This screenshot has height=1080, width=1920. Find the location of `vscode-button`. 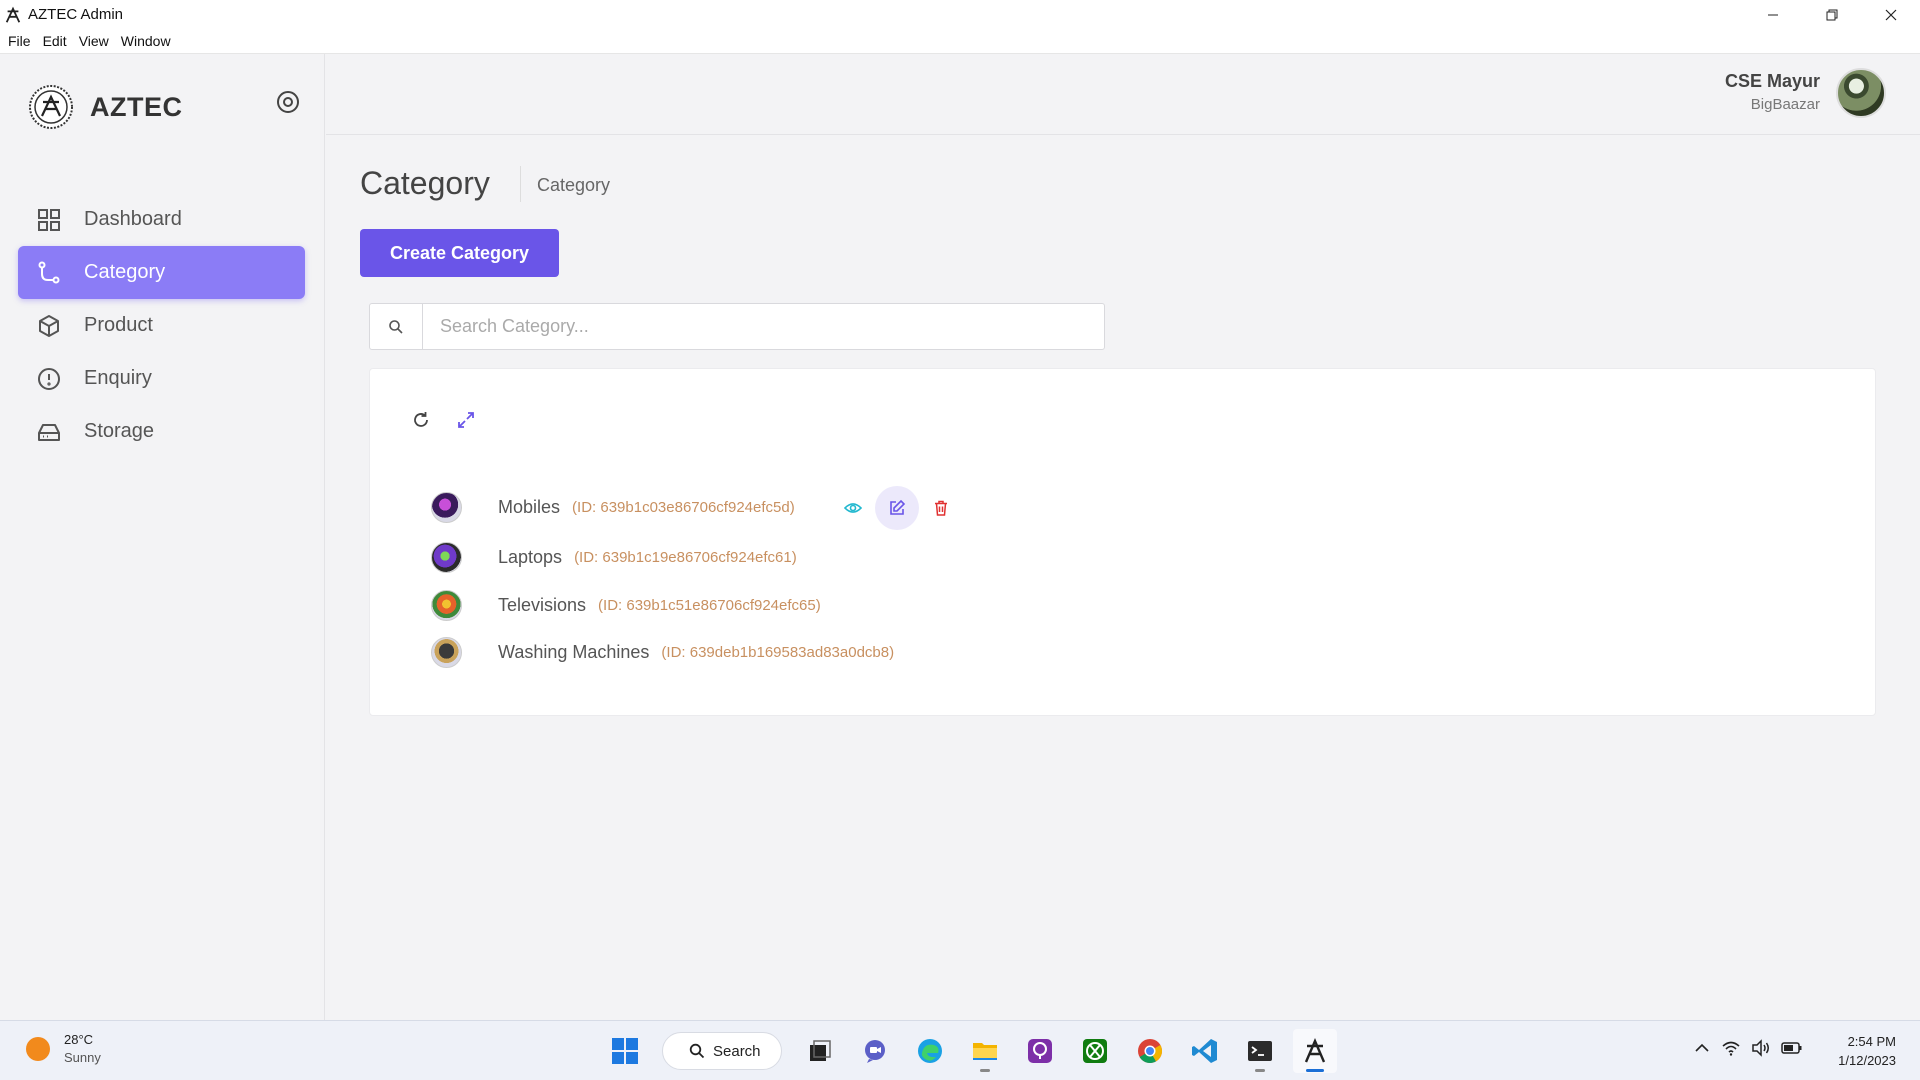

vscode-button is located at coordinates (1205, 1051).